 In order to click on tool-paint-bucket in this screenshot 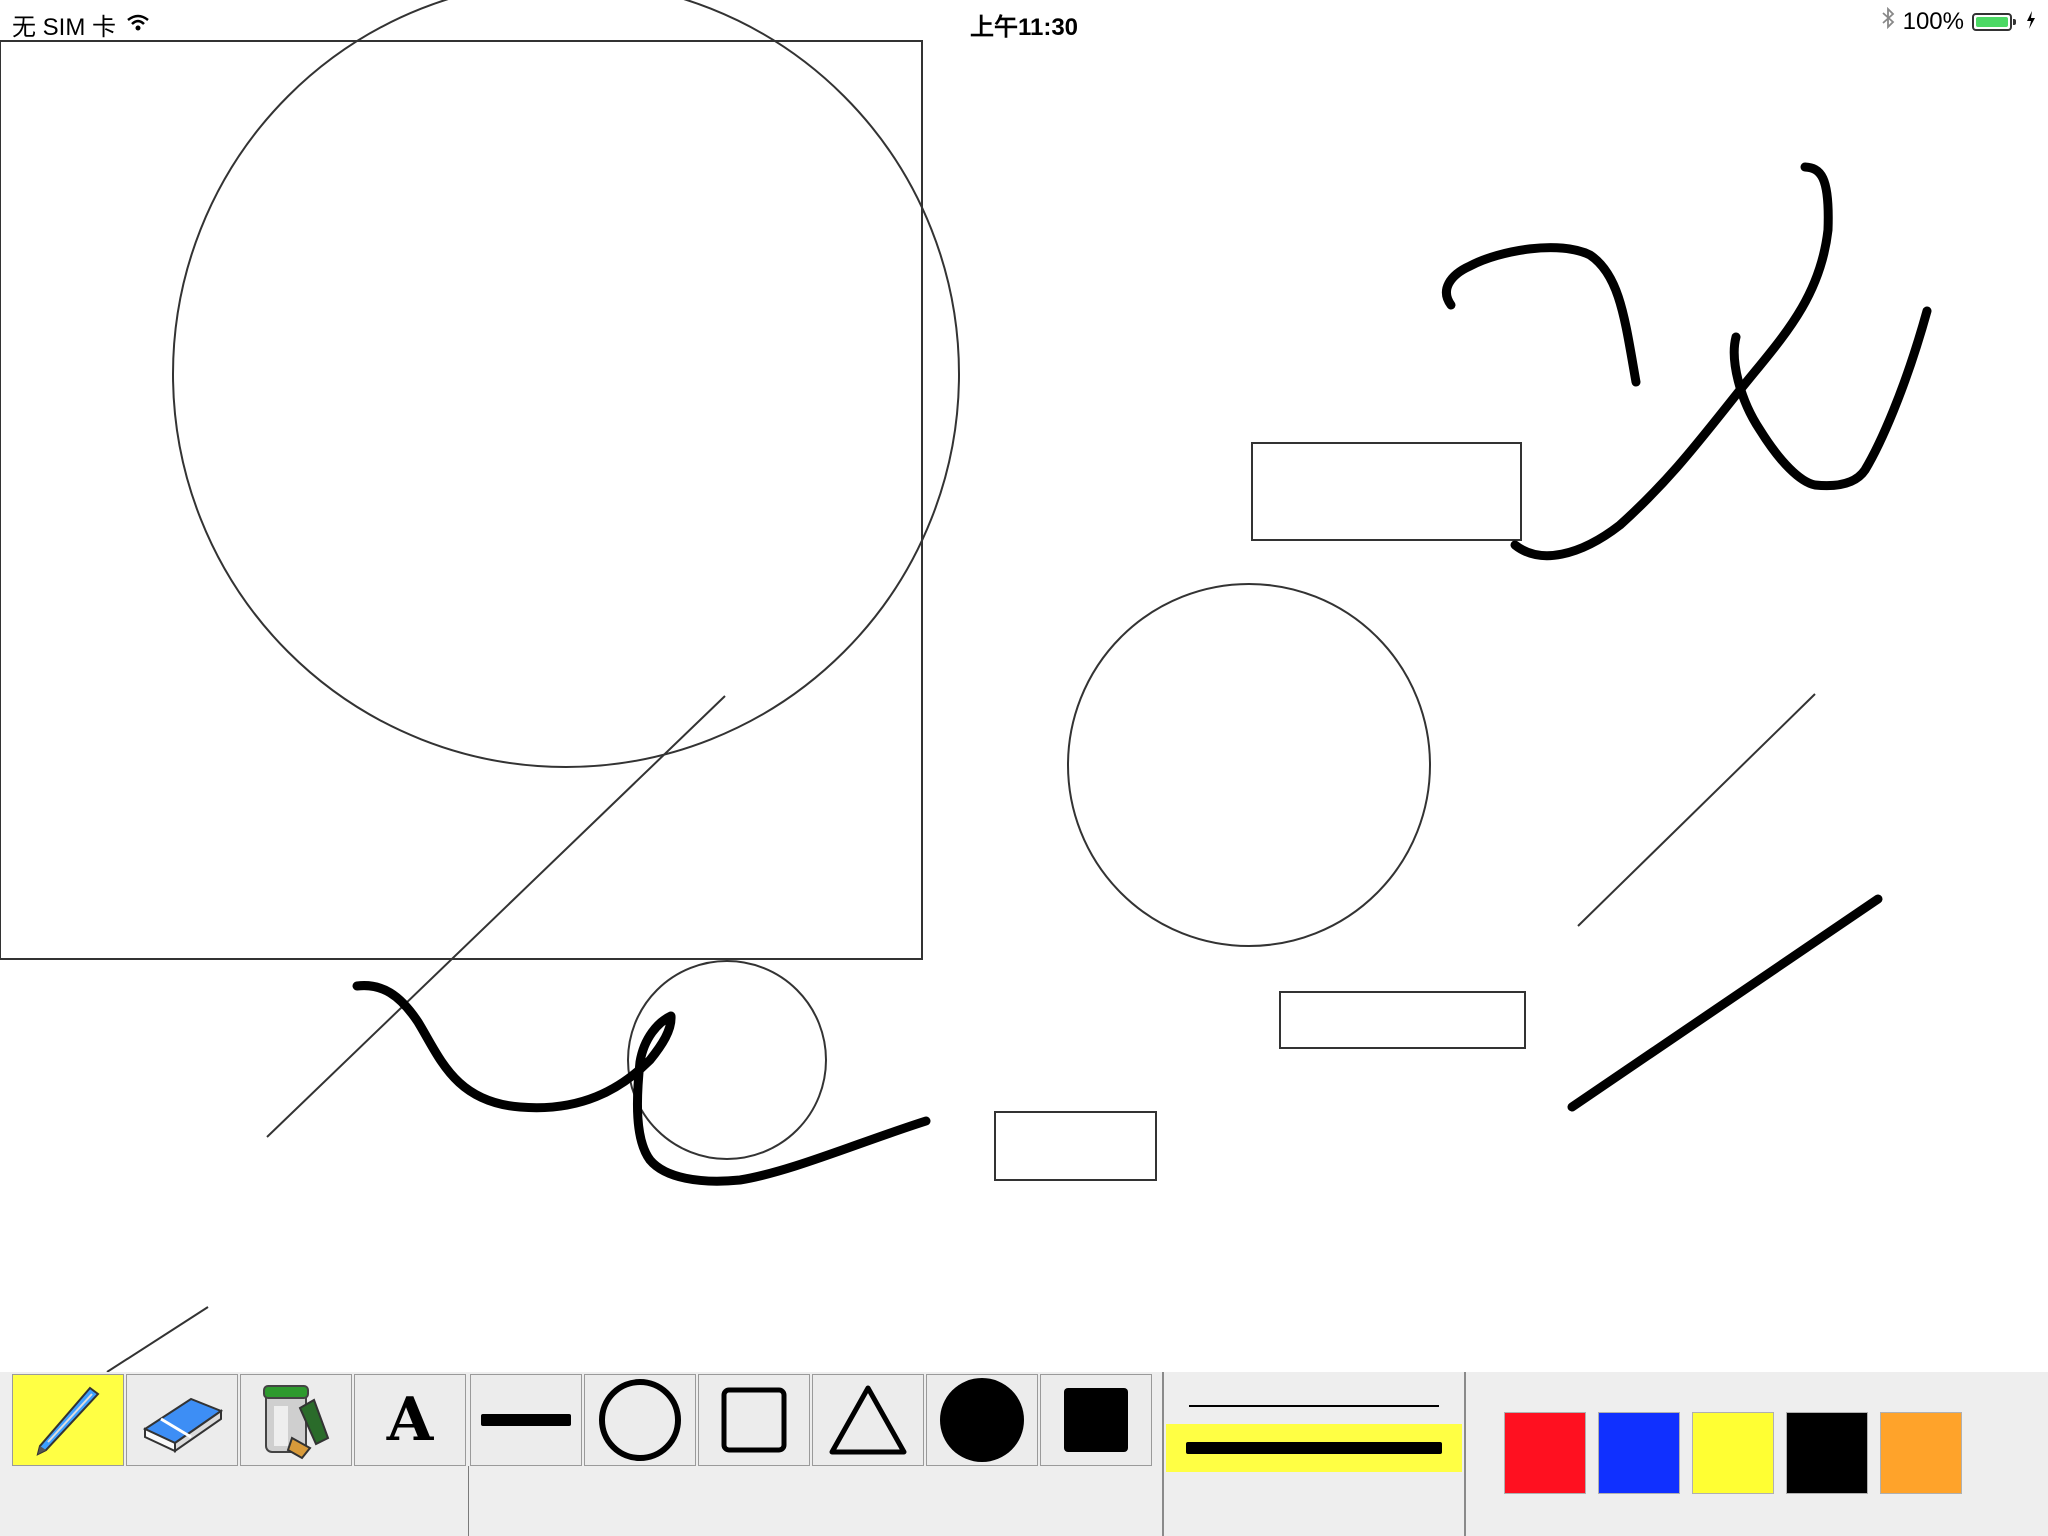, I will do `click(296, 1420)`.